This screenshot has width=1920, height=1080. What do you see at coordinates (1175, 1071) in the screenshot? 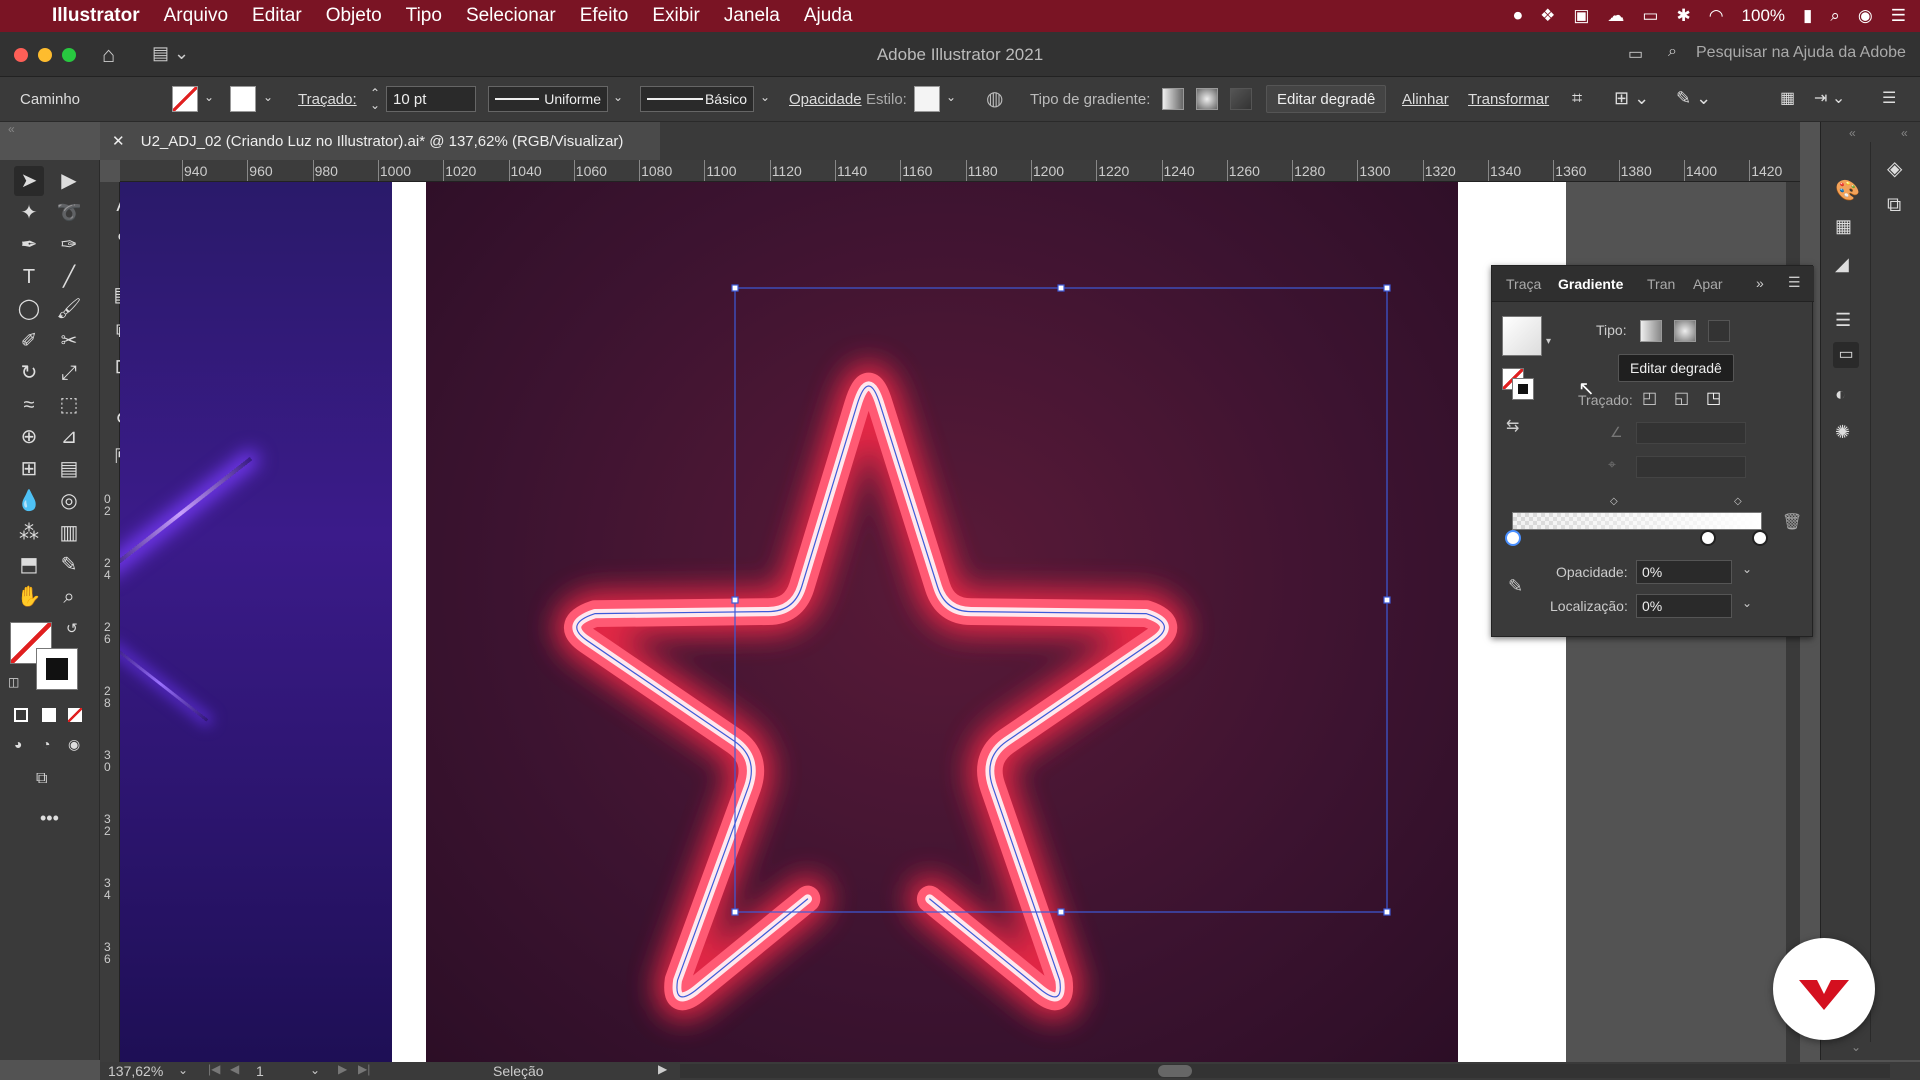
I see `horizontal-scrollbar-thumb` at bounding box center [1175, 1071].